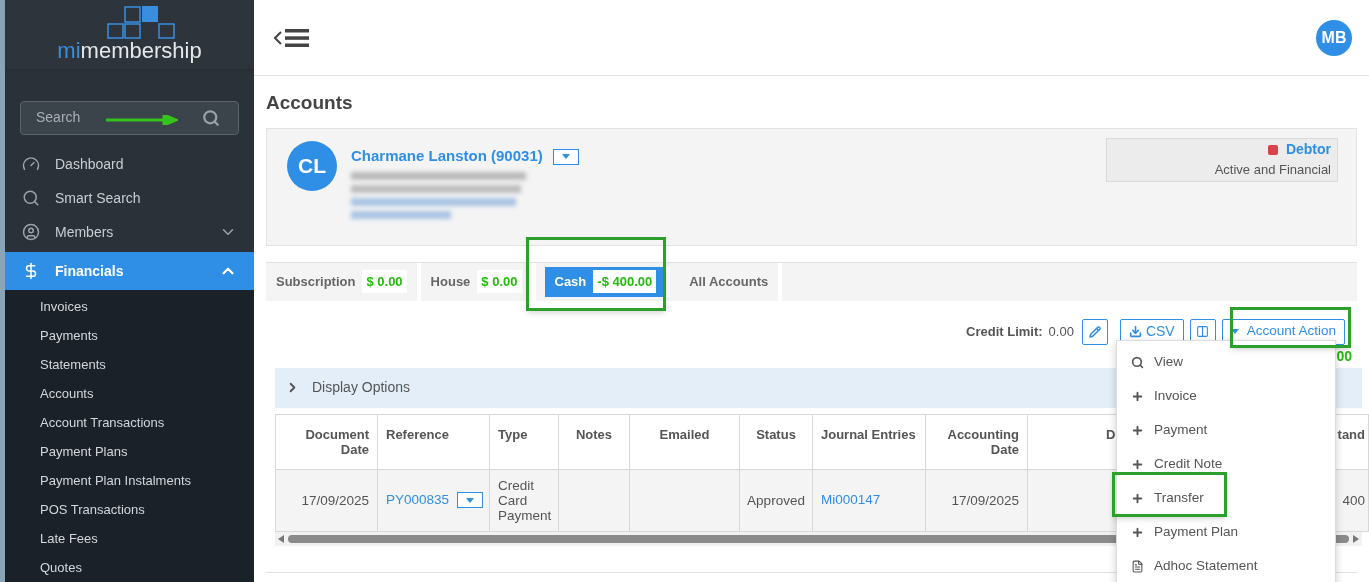 Image resolution: width=1369 pixels, height=582 pixels. I want to click on logo-icon, so click(139, 22).